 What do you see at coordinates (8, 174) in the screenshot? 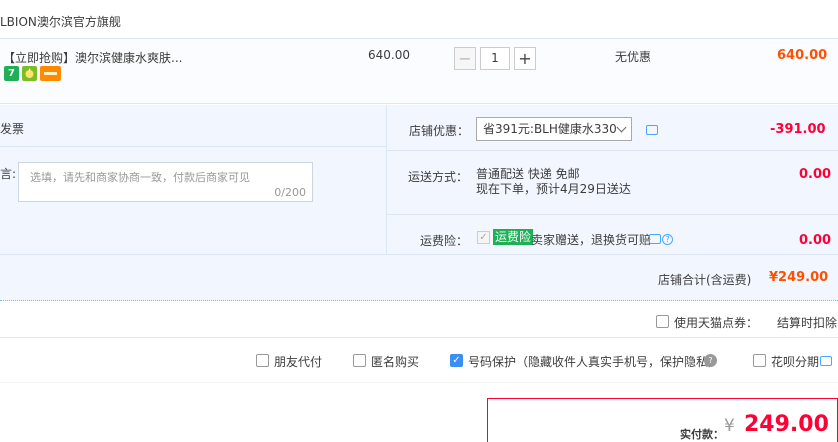
I see `message-label: 言:` at bounding box center [8, 174].